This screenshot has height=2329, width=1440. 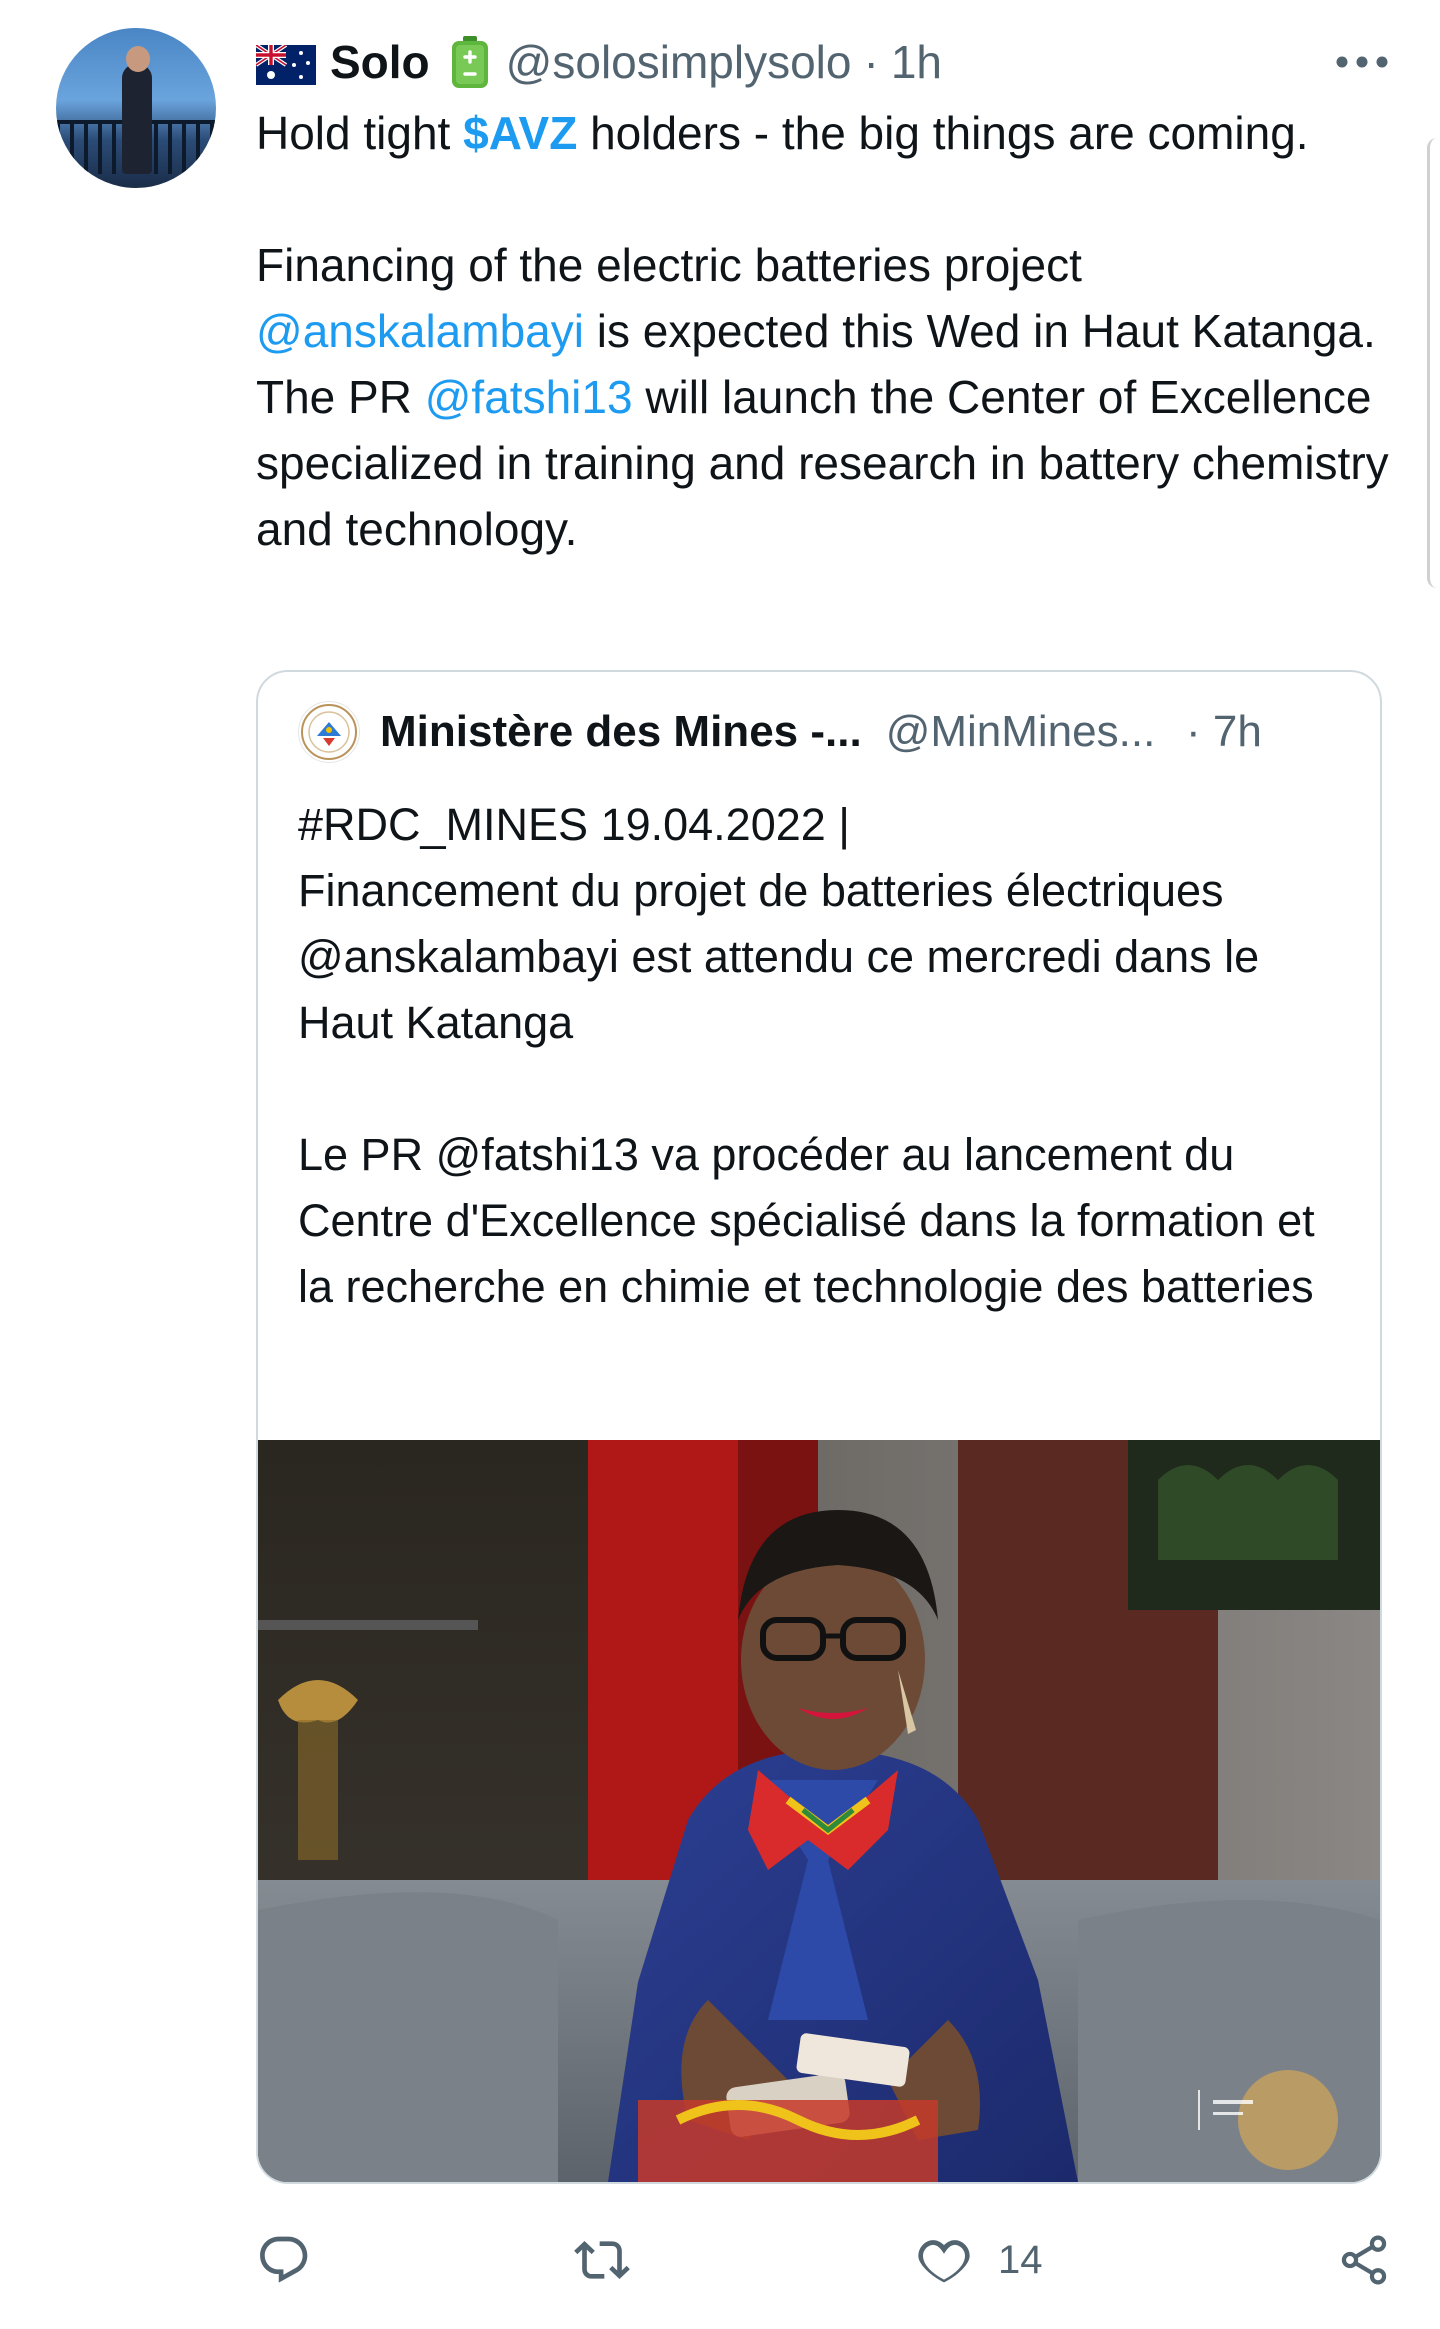 What do you see at coordinates (285, 63) in the screenshot?
I see `australia-flag-icon` at bounding box center [285, 63].